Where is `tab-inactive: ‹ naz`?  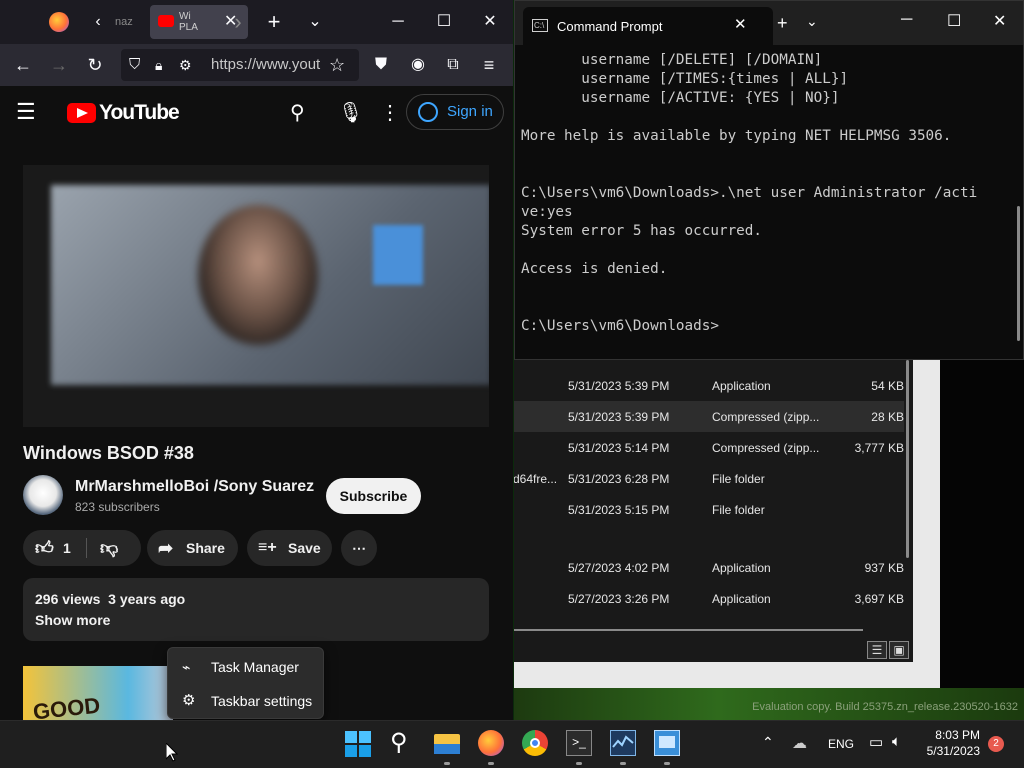
tab-inactive: ‹ naz is located at coordinates (115, 22).